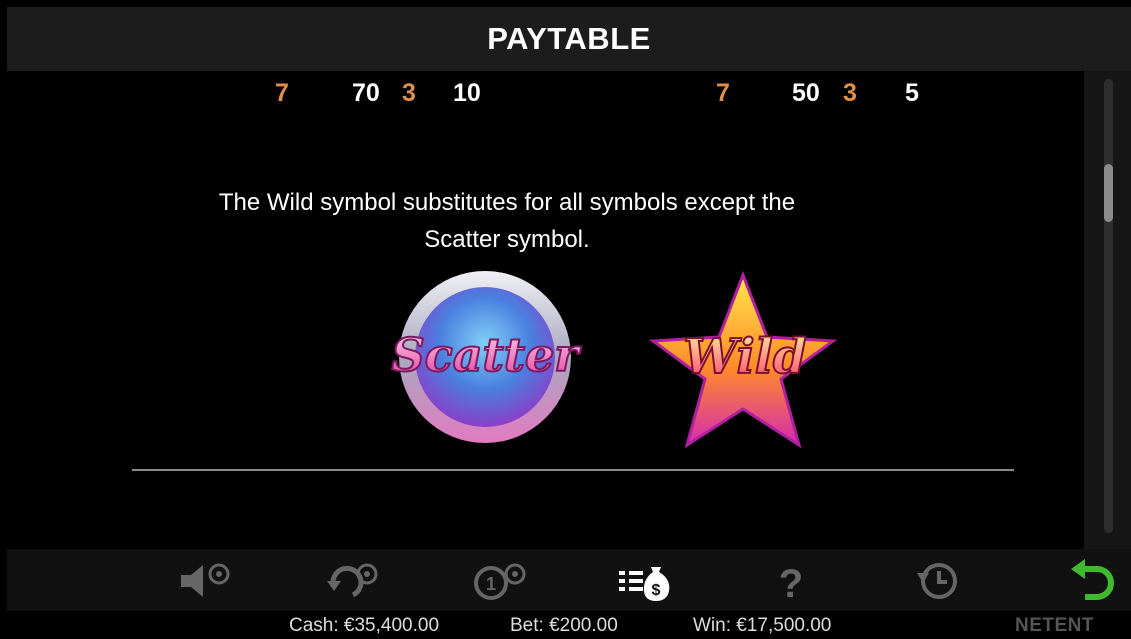  Describe the element at coordinates (364, 625) in the screenshot. I see `cash-balance: Cash: €35,400.00` at that location.